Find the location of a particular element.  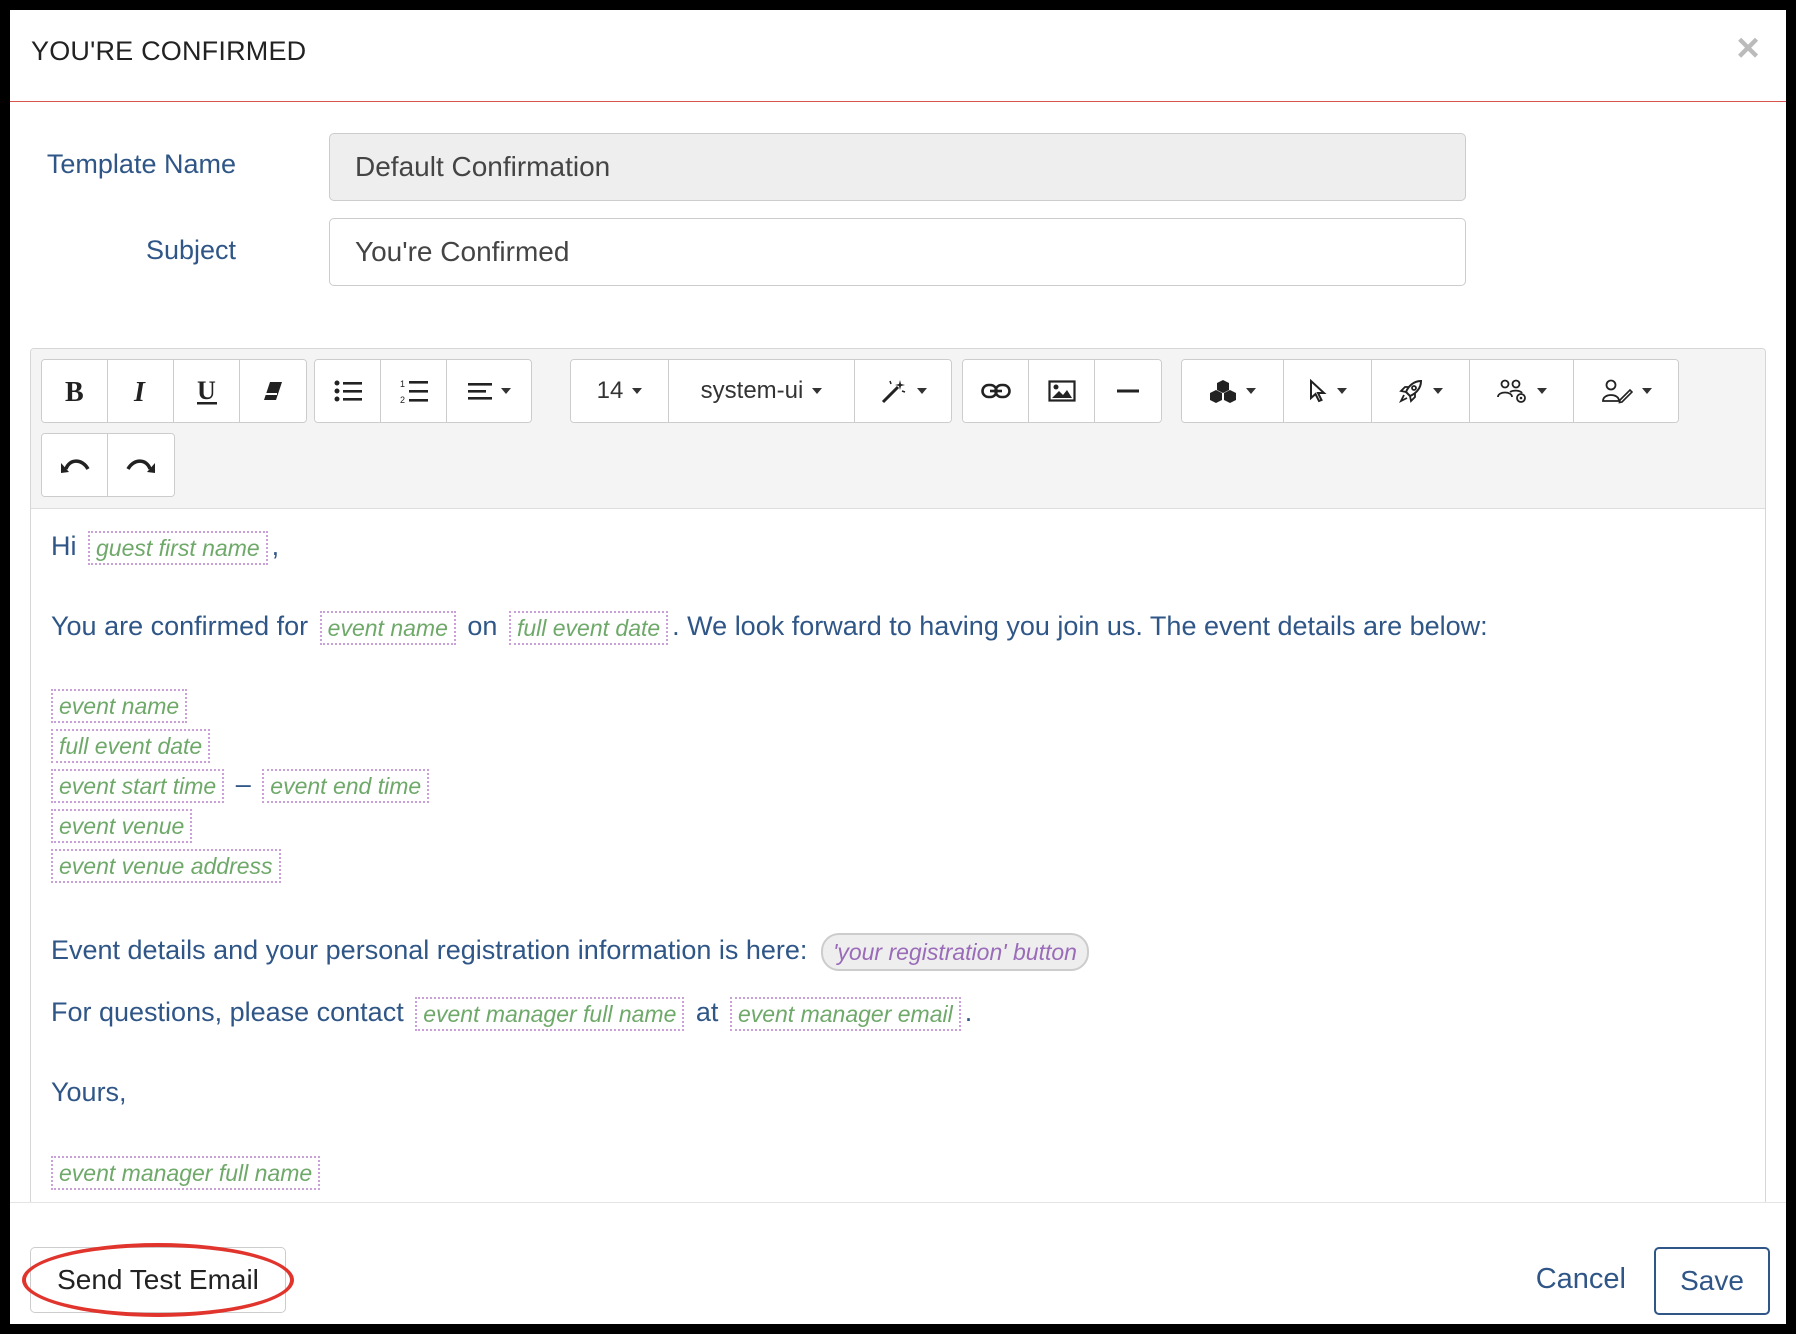

format-group: B I U is located at coordinates (174, 391).